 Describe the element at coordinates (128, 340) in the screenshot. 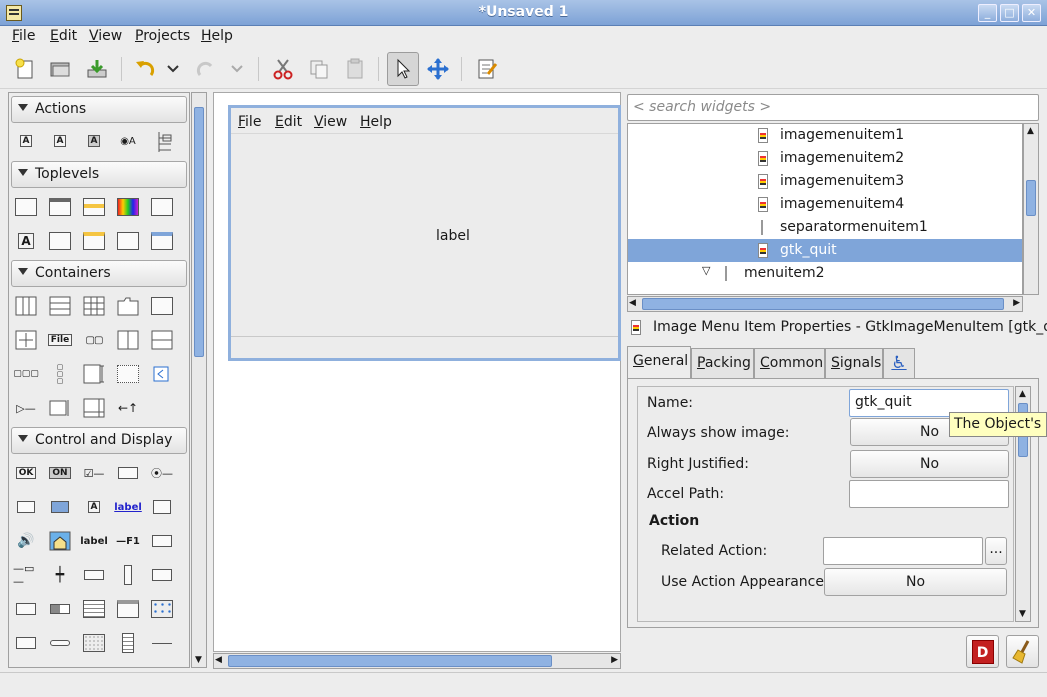

I see `hpaned-icon` at that location.